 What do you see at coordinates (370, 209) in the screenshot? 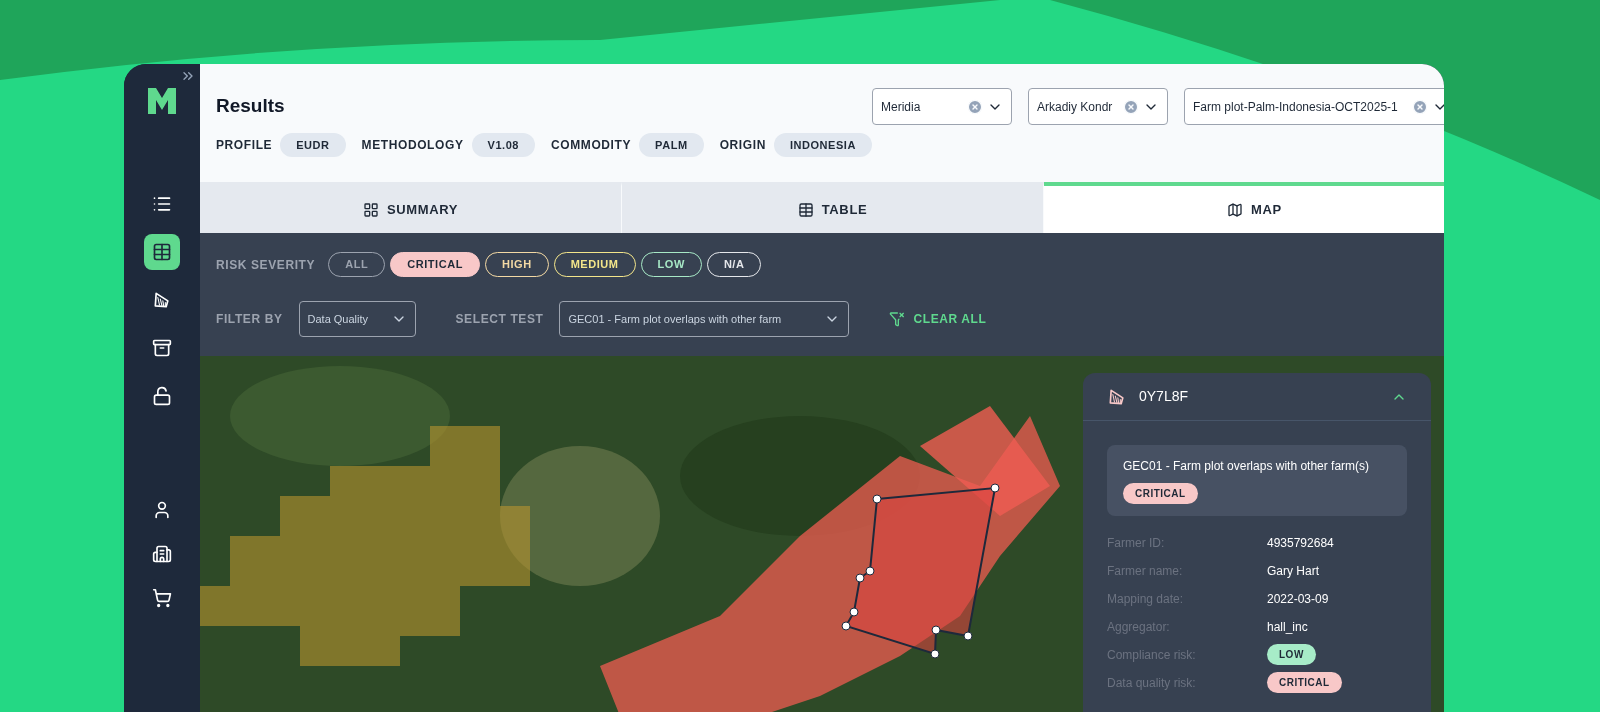
I see `grid-icon` at bounding box center [370, 209].